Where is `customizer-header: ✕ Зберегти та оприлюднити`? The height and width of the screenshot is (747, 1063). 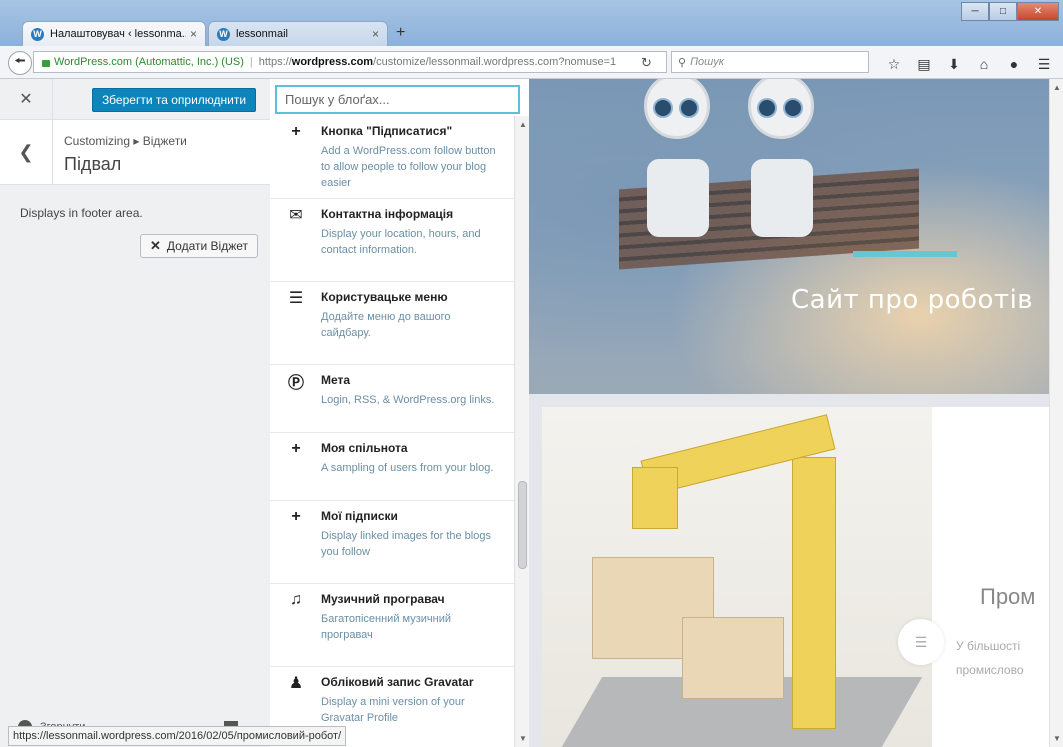 customizer-header: ✕ Зберегти та оприлюднити is located at coordinates (135, 99).